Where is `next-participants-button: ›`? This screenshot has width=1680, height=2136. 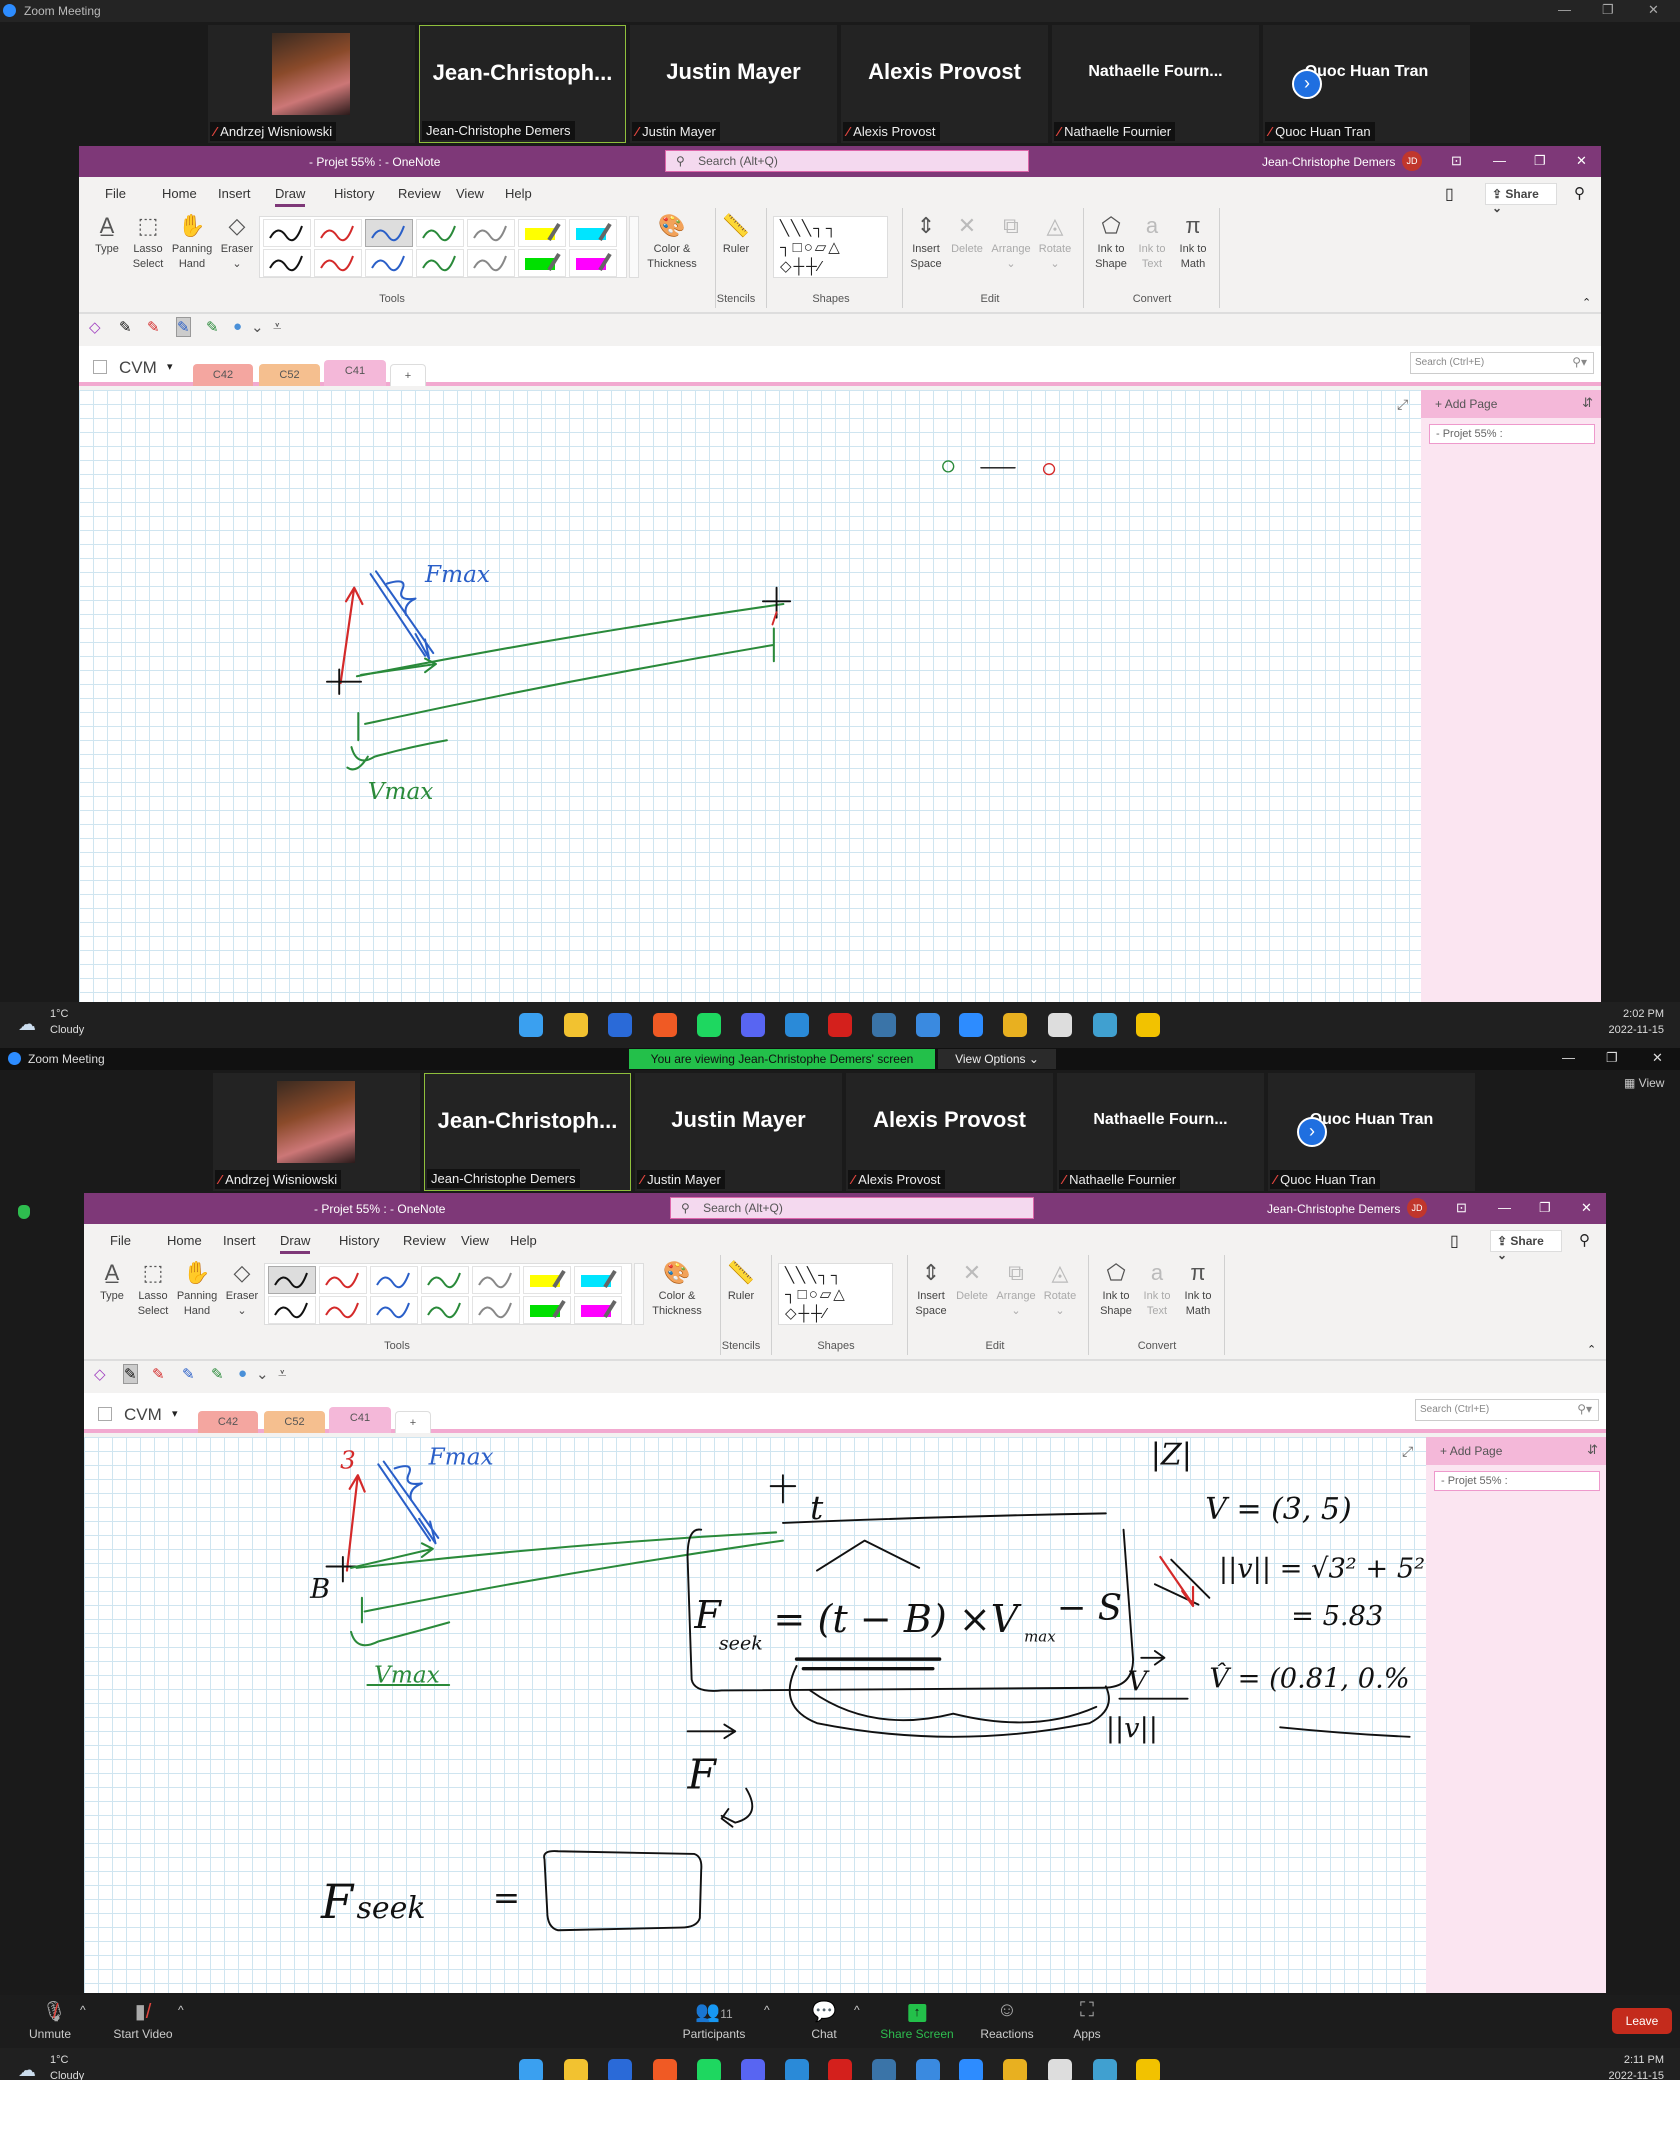 next-participants-button: › is located at coordinates (1312, 1132).